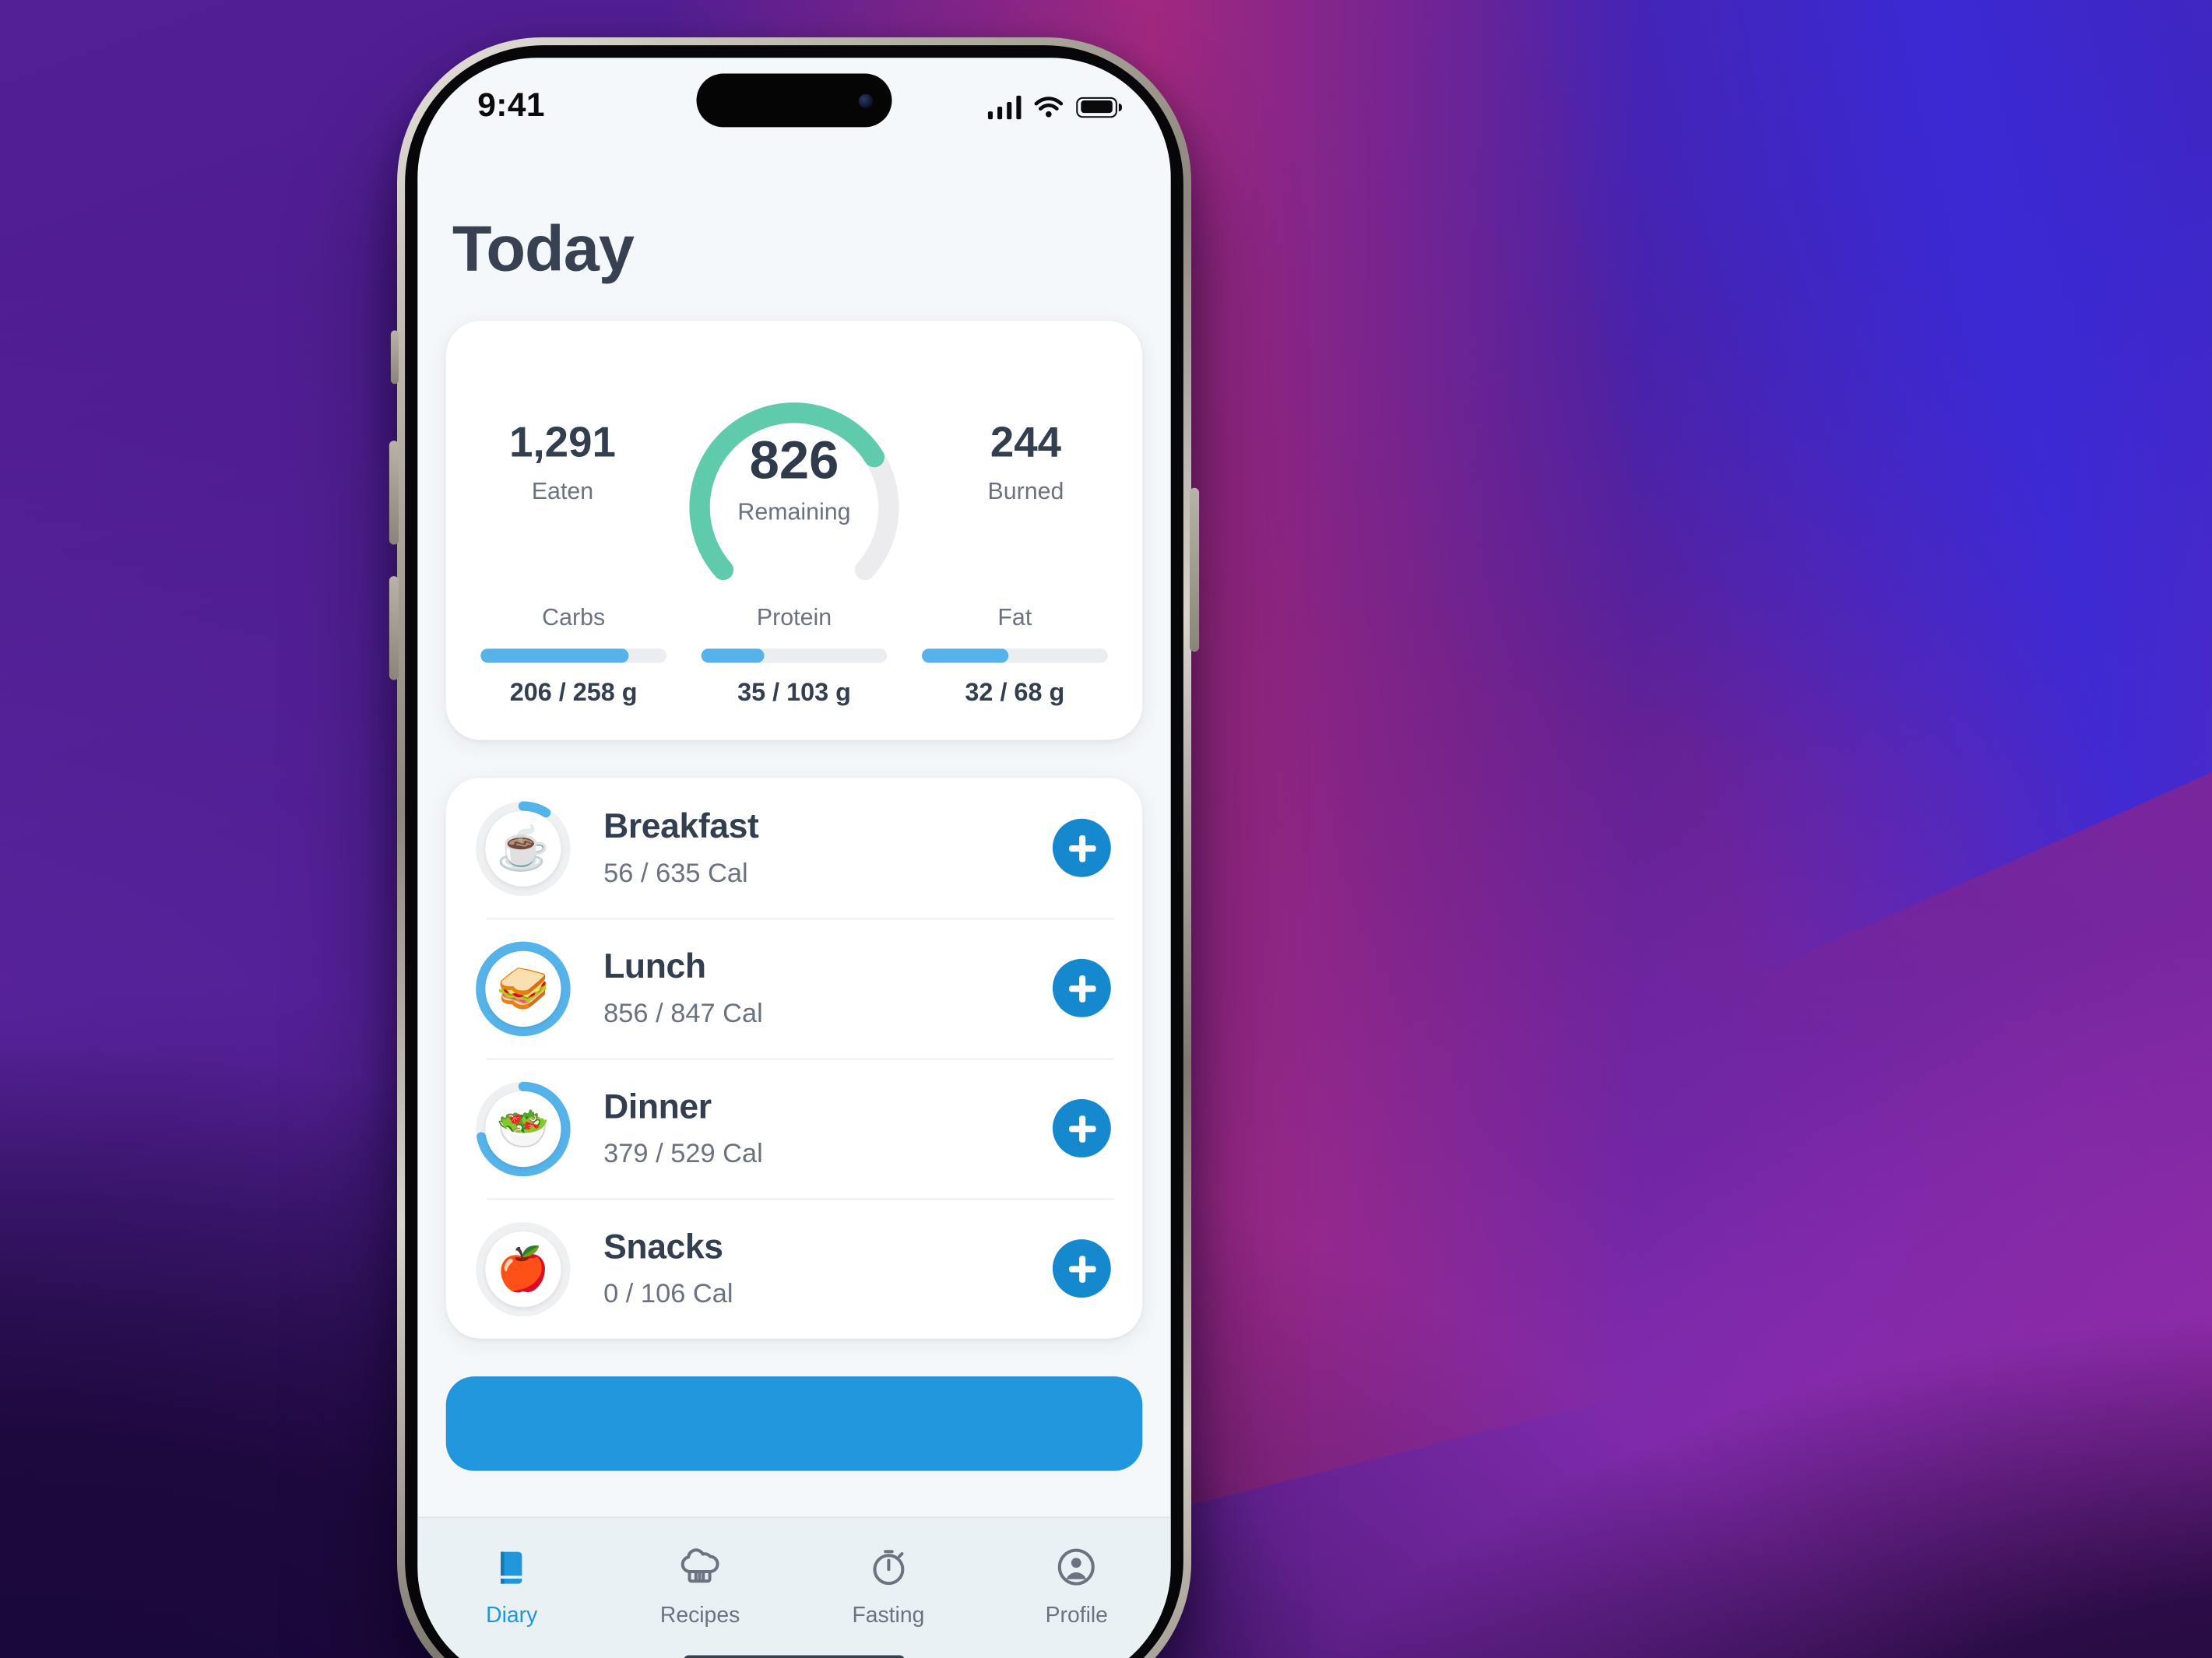 This screenshot has height=1658, width=2212. Describe the element at coordinates (794, 100) in the screenshot. I see `dynamic-island` at that location.